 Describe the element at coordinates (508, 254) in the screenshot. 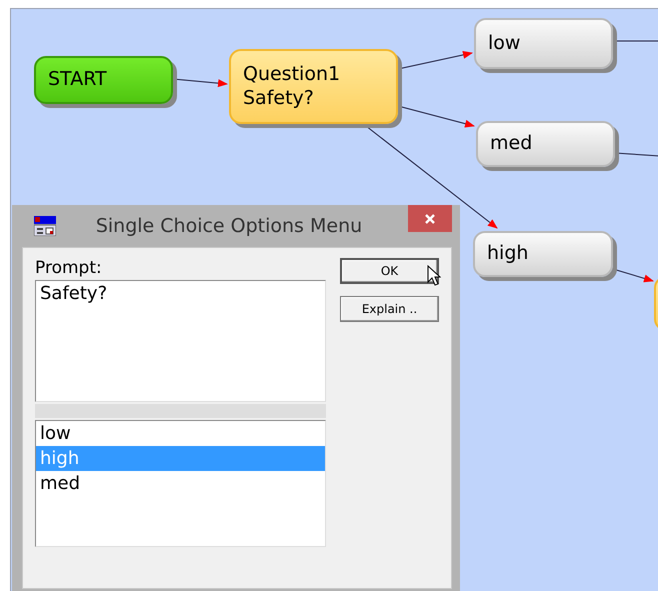

I see `node-label: high` at that location.